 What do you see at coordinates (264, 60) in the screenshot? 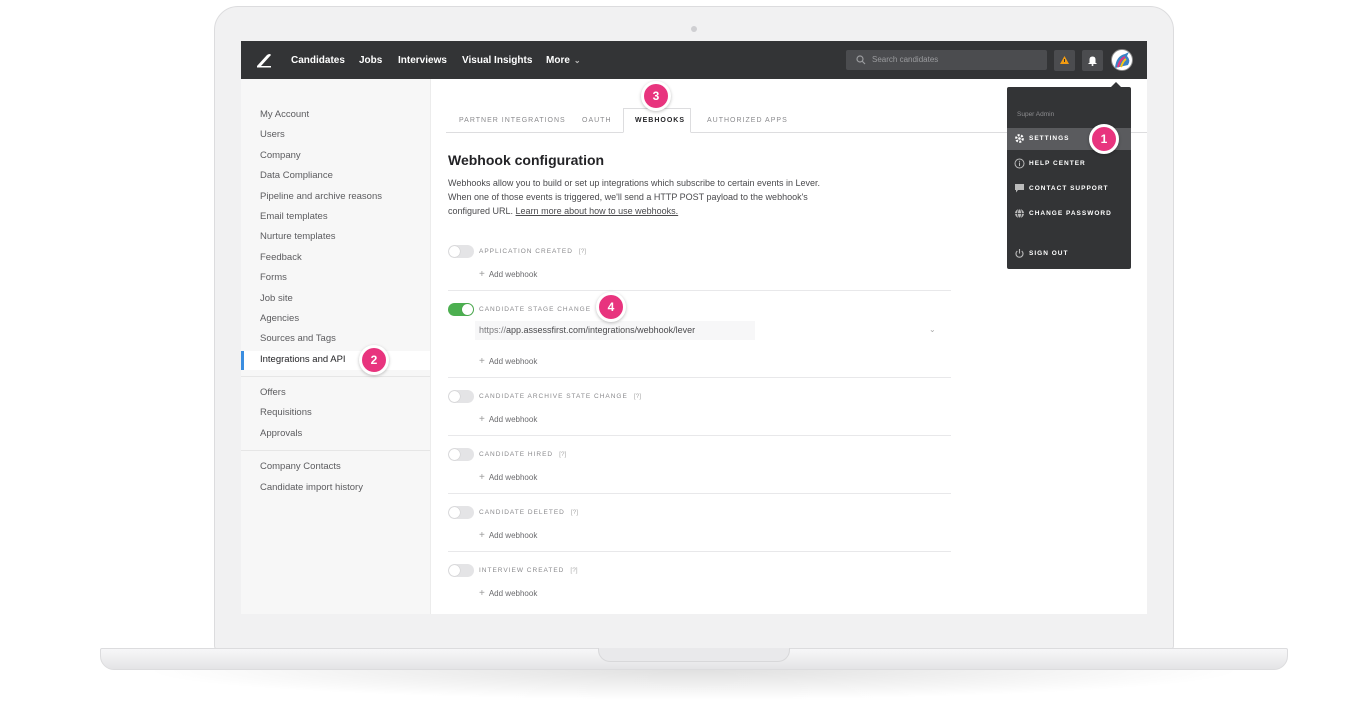
I see `lever-logo-icon` at bounding box center [264, 60].